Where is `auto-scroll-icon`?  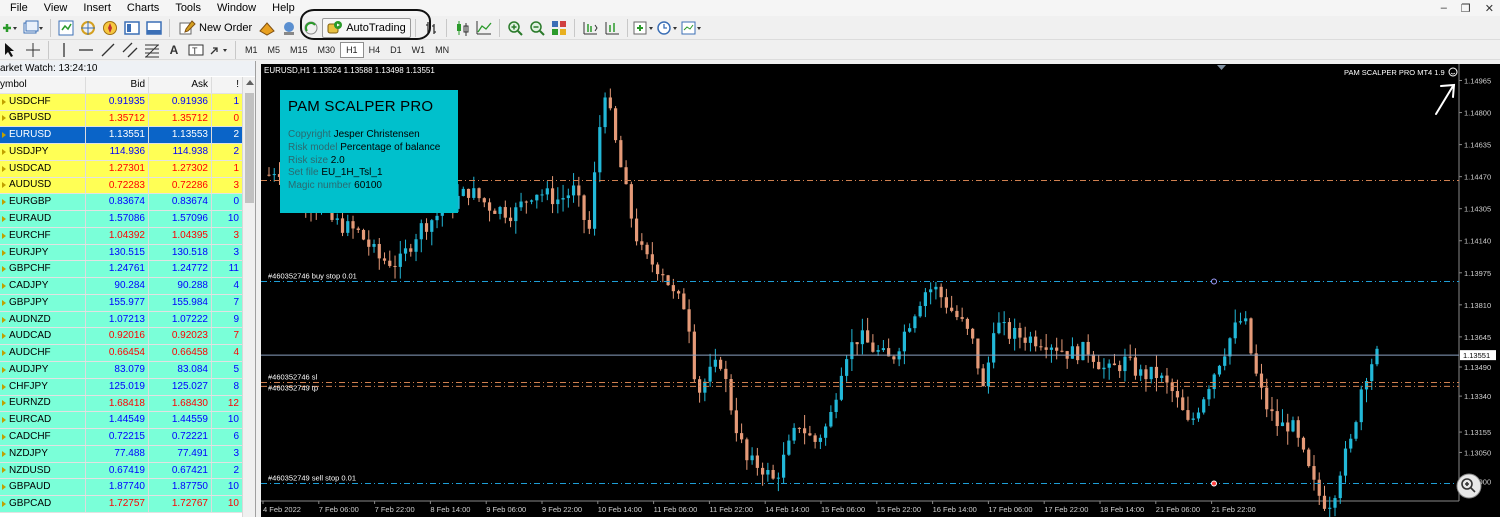
auto-scroll-icon is located at coordinates (612, 28).